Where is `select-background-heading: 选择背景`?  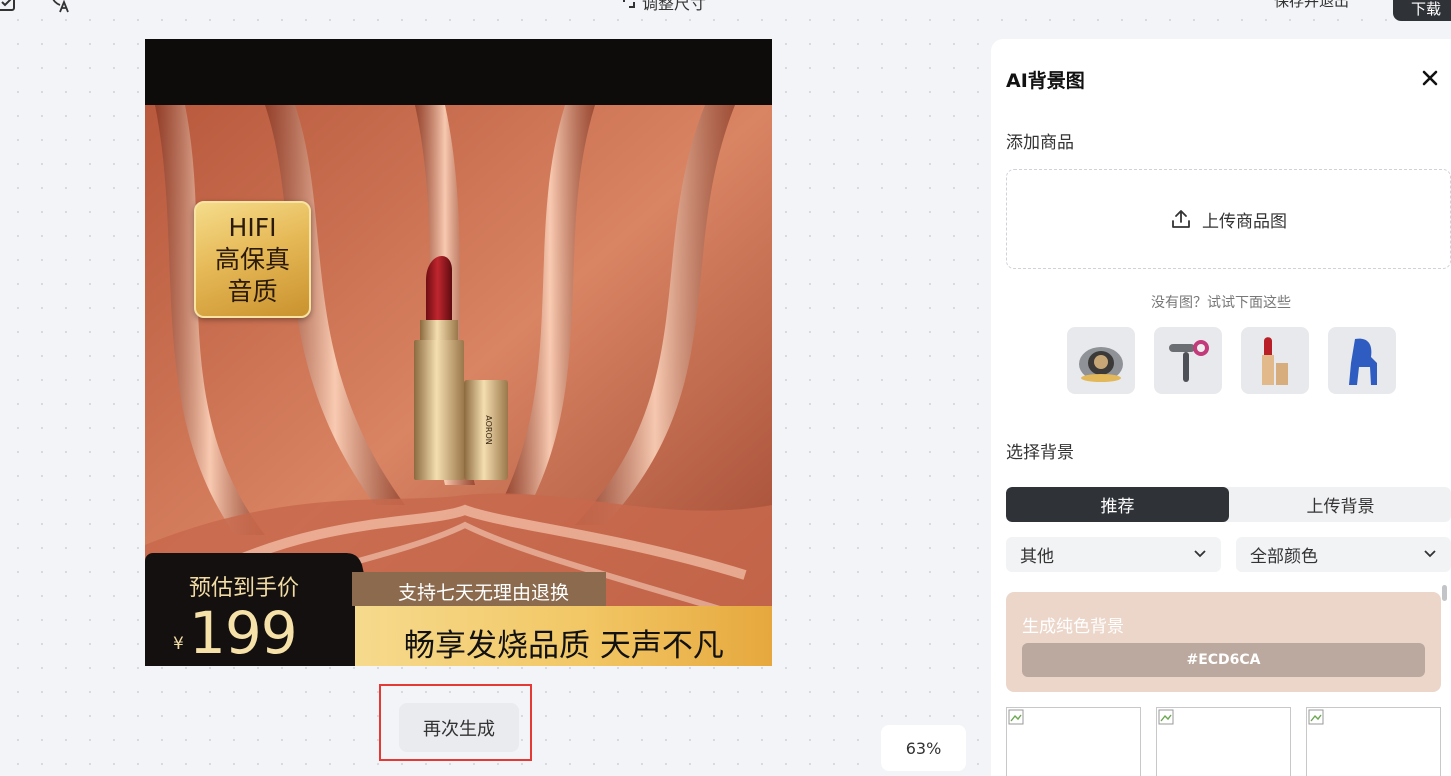
select-background-heading: 选择背景 is located at coordinates (1040, 453).